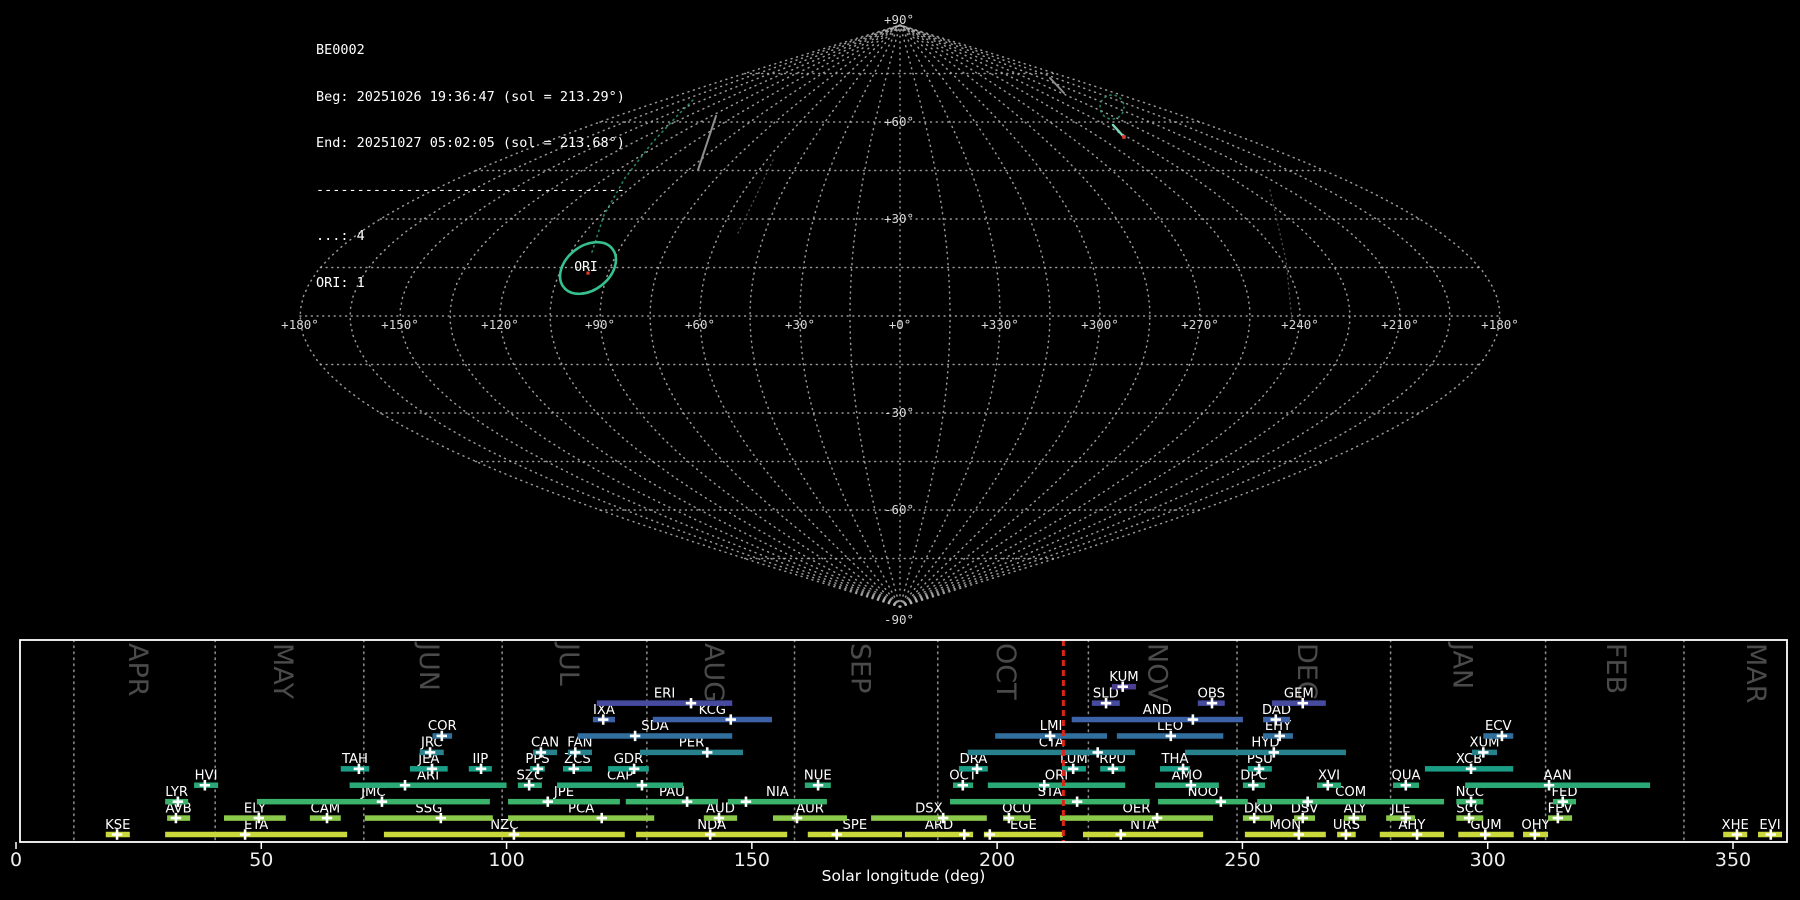 The height and width of the screenshot is (900, 1800). What do you see at coordinates (1300, 324) in the screenshot?
I see `map-lon-label: +240°` at bounding box center [1300, 324].